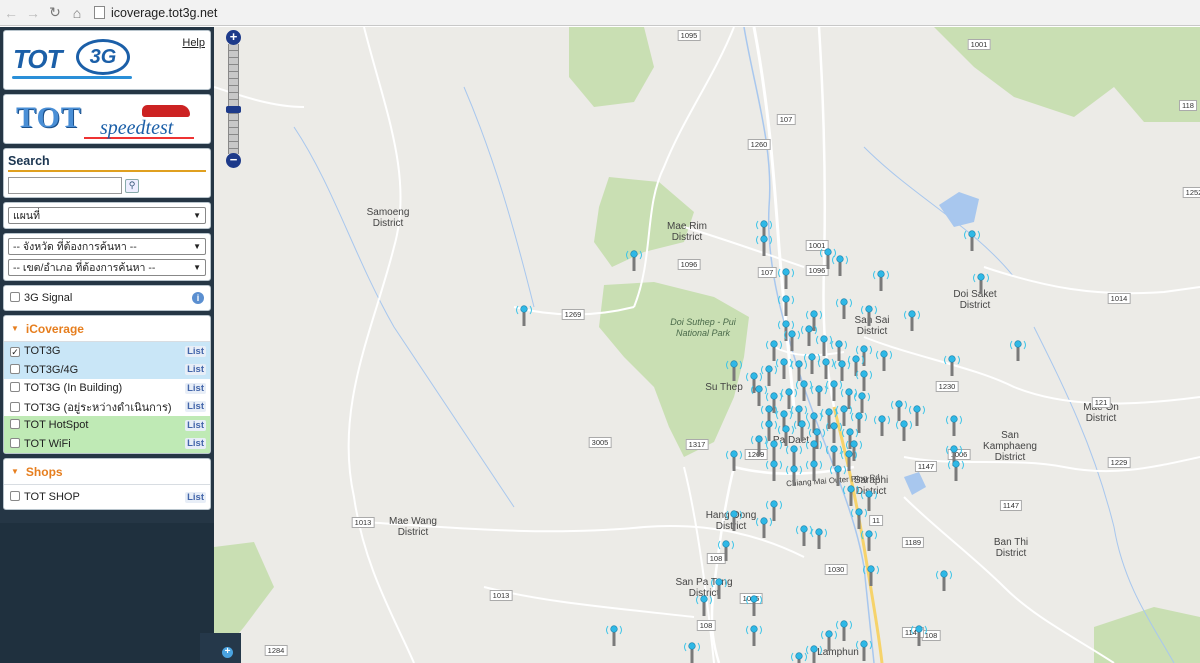 This screenshot has width=1200, height=663. Describe the element at coordinates (107, 215) in the screenshot. I see `map-type-select: แผนที่ ▼` at that location.